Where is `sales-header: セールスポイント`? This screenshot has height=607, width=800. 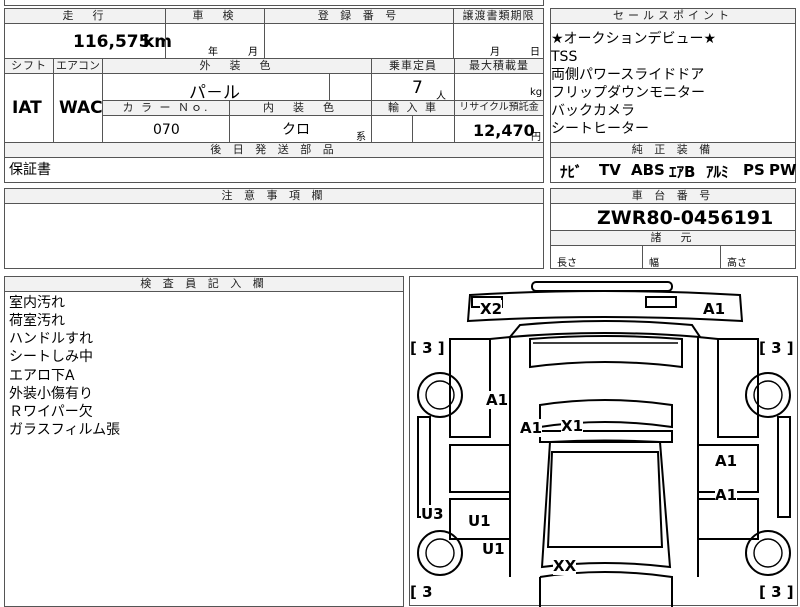
sales-header: セールスポイント is located at coordinates (673, 16).